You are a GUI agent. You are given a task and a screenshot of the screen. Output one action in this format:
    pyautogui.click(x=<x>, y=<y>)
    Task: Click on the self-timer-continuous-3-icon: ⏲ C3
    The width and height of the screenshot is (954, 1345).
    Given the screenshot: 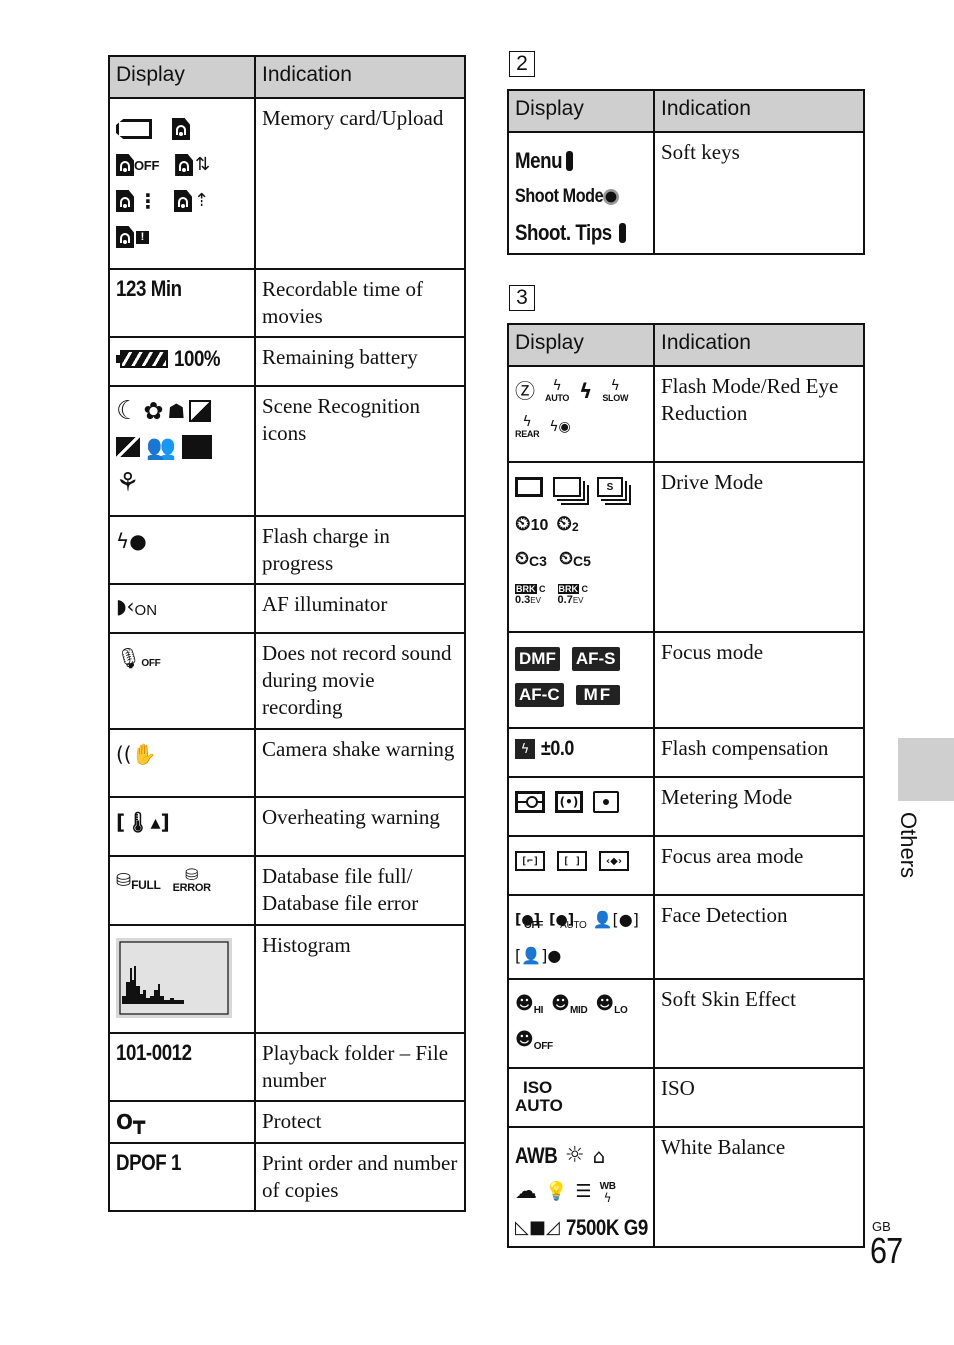 What is the action you would take?
    pyautogui.click(x=531, y=558)
    